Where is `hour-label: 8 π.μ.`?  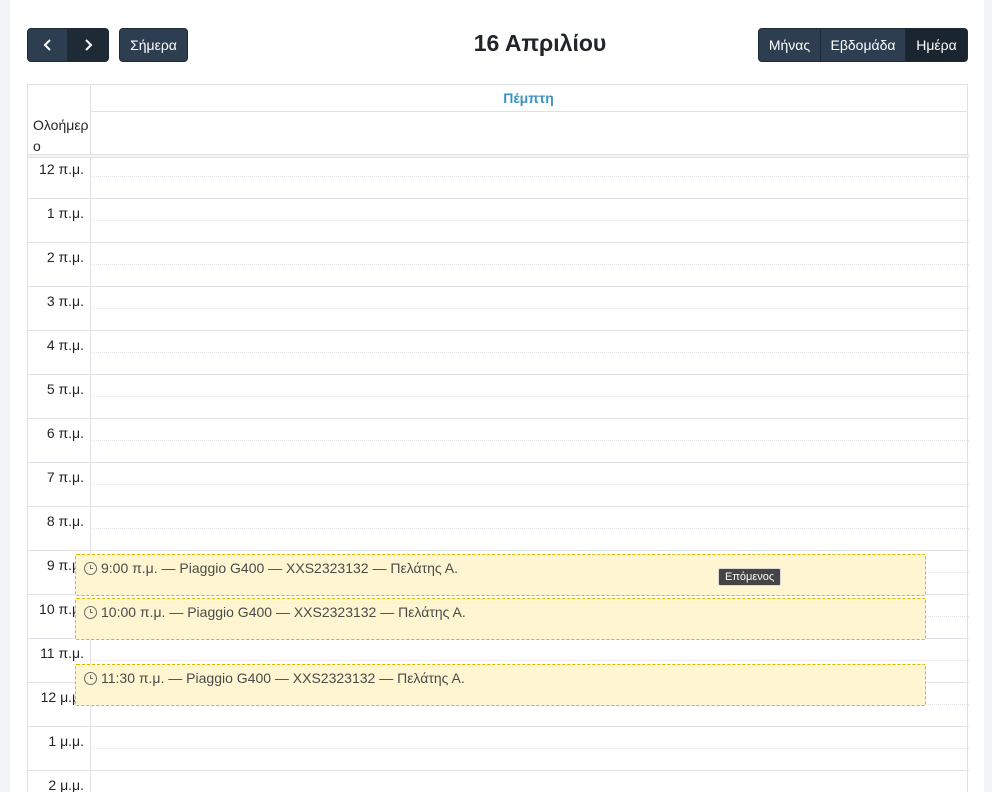
hour-label: 8 π.μ. is located at coordinates (65, 521).